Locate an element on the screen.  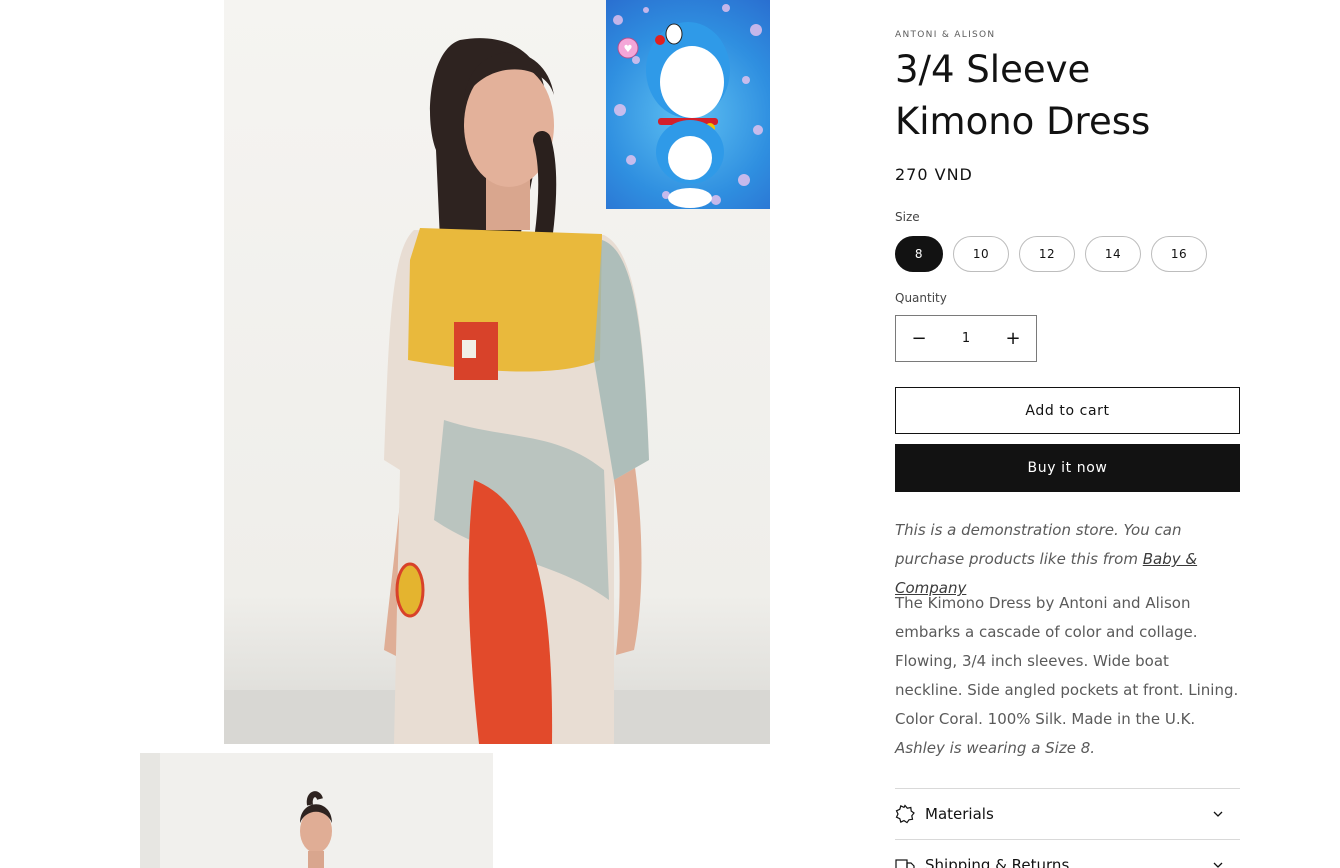
quantity-input is located at coordinates (966, 338).